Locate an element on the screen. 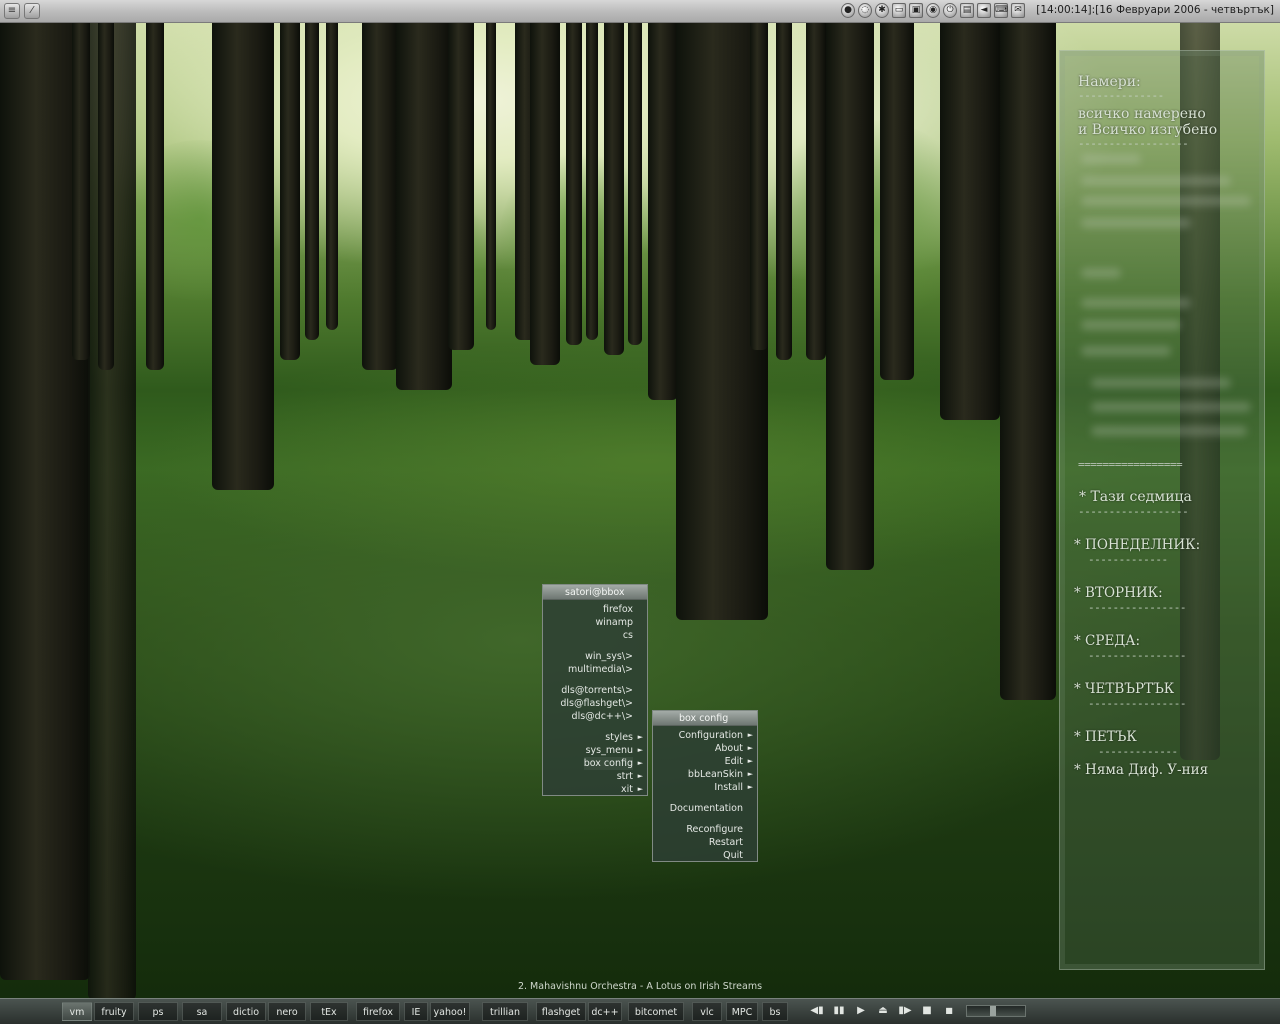  task-bs: bs is located at coordinates (775, 1011).